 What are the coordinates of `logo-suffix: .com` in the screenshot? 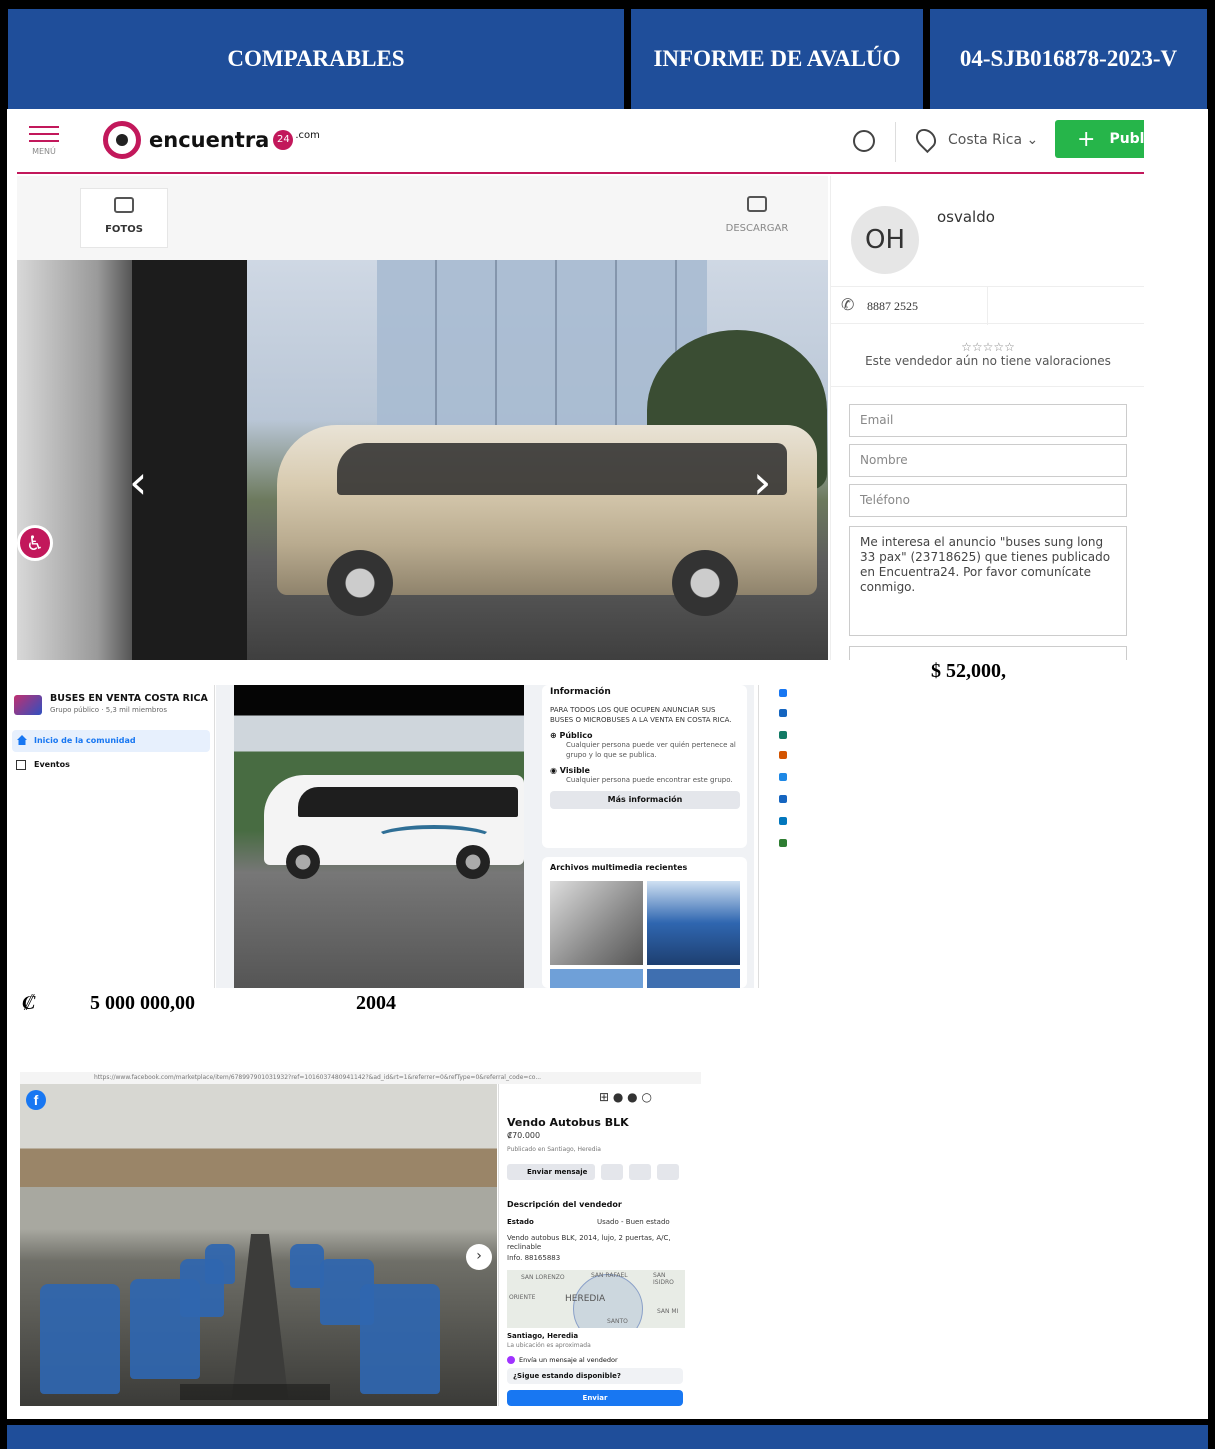 It's located at (307, 135).